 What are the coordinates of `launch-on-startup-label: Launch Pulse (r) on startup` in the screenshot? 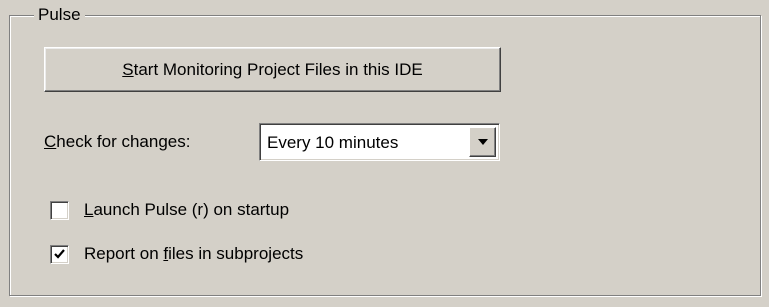 It's located at (186, 210).